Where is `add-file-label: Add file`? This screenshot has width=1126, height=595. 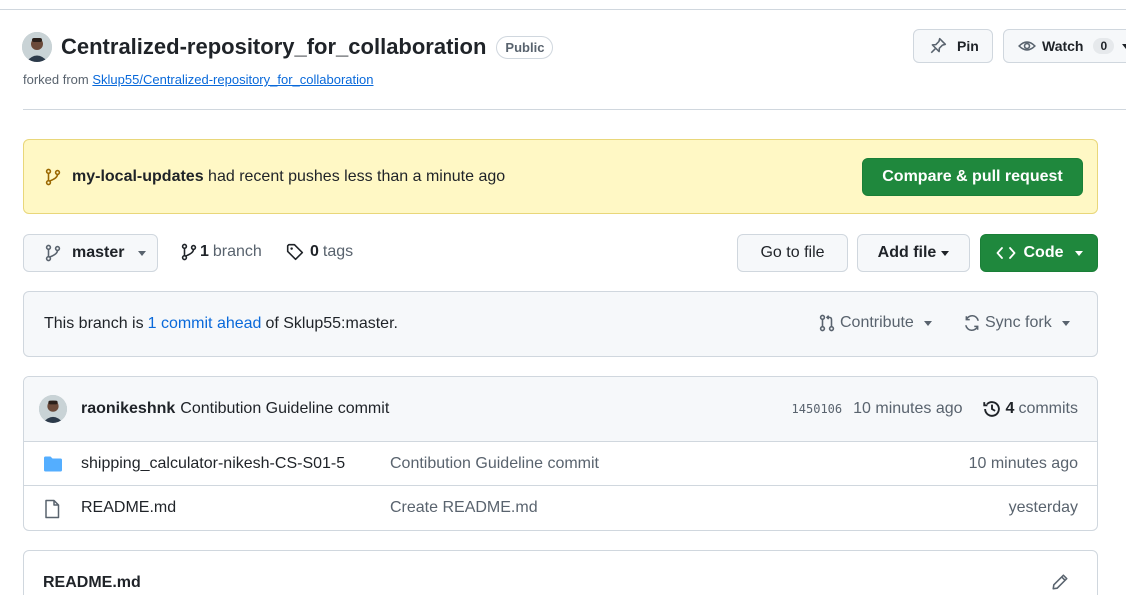
add-file-label: Add file is located at coordinates (907, 252).